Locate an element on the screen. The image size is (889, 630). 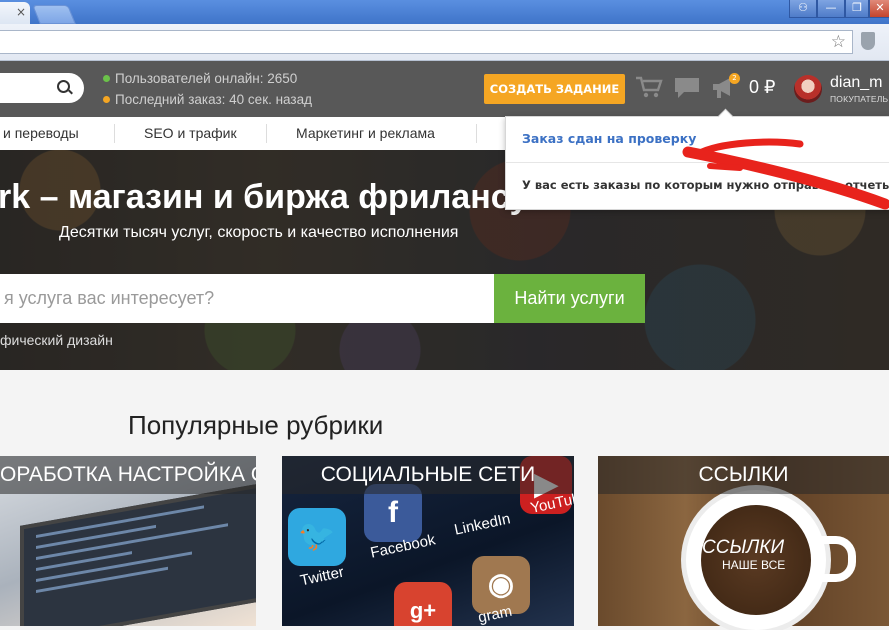
find-services-button: Найти услуги is located at coordinates (569, 298).